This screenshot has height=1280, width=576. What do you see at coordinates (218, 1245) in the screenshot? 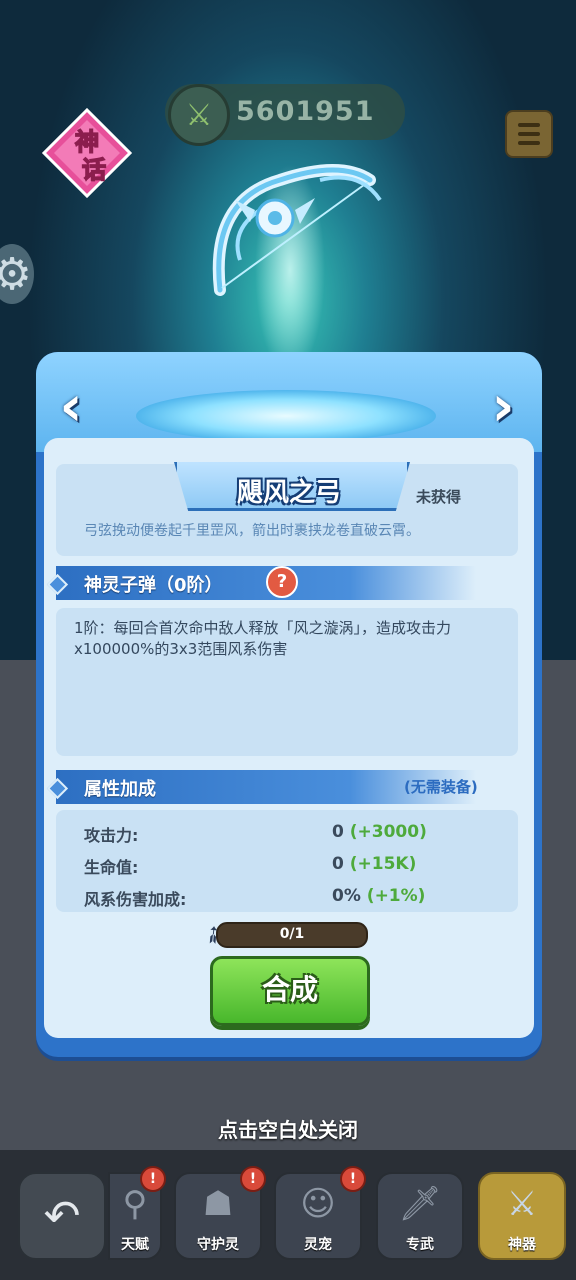
I see `nav-label-guardian: 守护灵` at bounding box center [218, 1245].